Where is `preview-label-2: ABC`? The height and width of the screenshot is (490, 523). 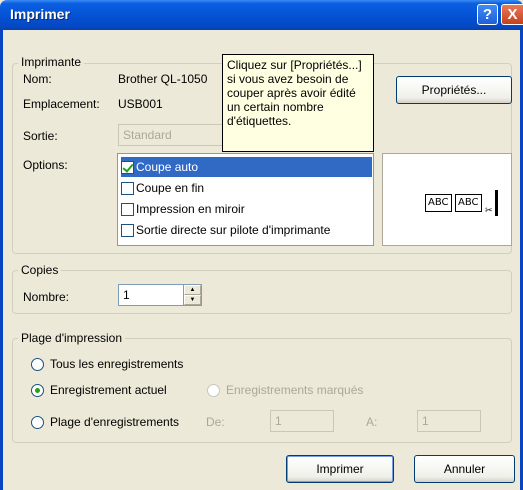 preview-label-2: ABC is located at coordinates (468, 203).